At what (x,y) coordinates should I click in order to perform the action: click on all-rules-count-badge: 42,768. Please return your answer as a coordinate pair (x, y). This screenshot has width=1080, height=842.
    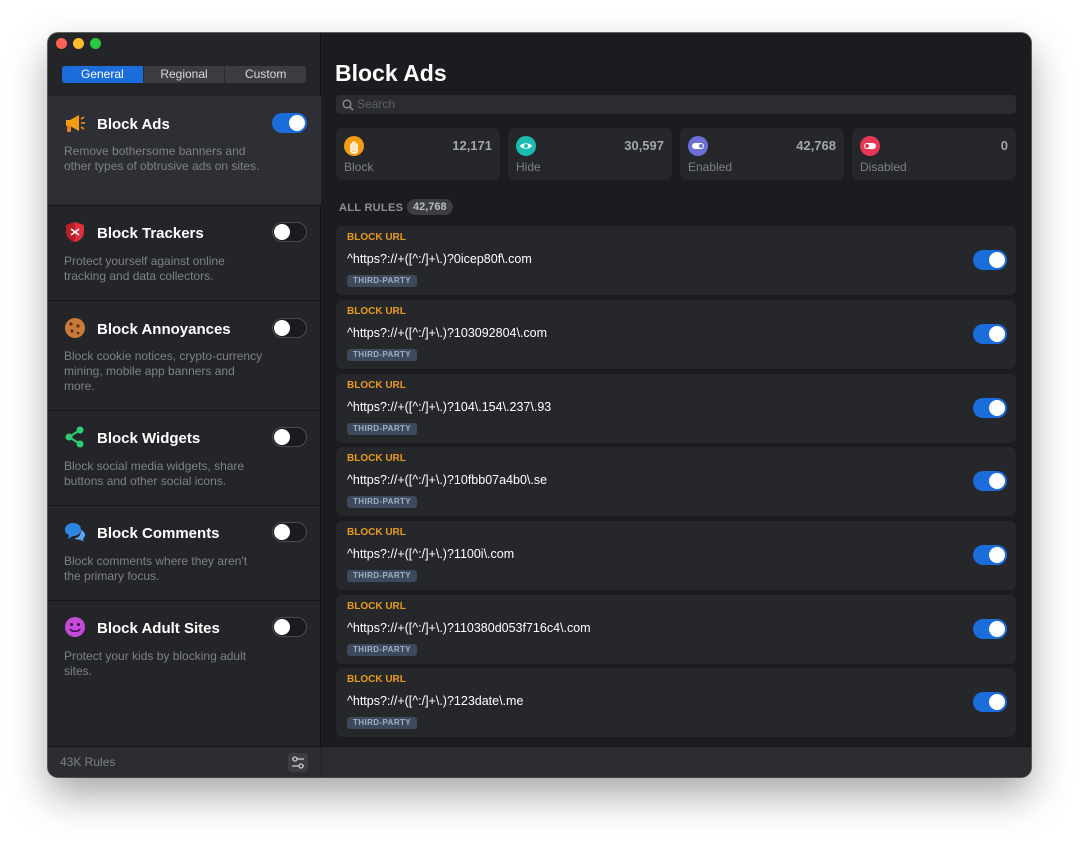
    Looking at the image, I should click on (430, 207).